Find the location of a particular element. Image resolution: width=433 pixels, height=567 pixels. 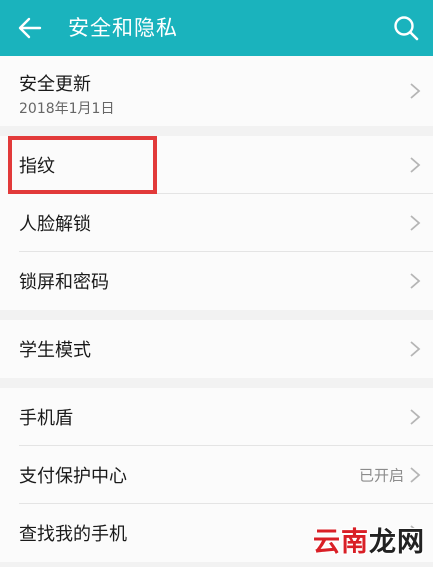

lockscreen-password-label: 锁屏和密码 is located at coordinates (64, 282).